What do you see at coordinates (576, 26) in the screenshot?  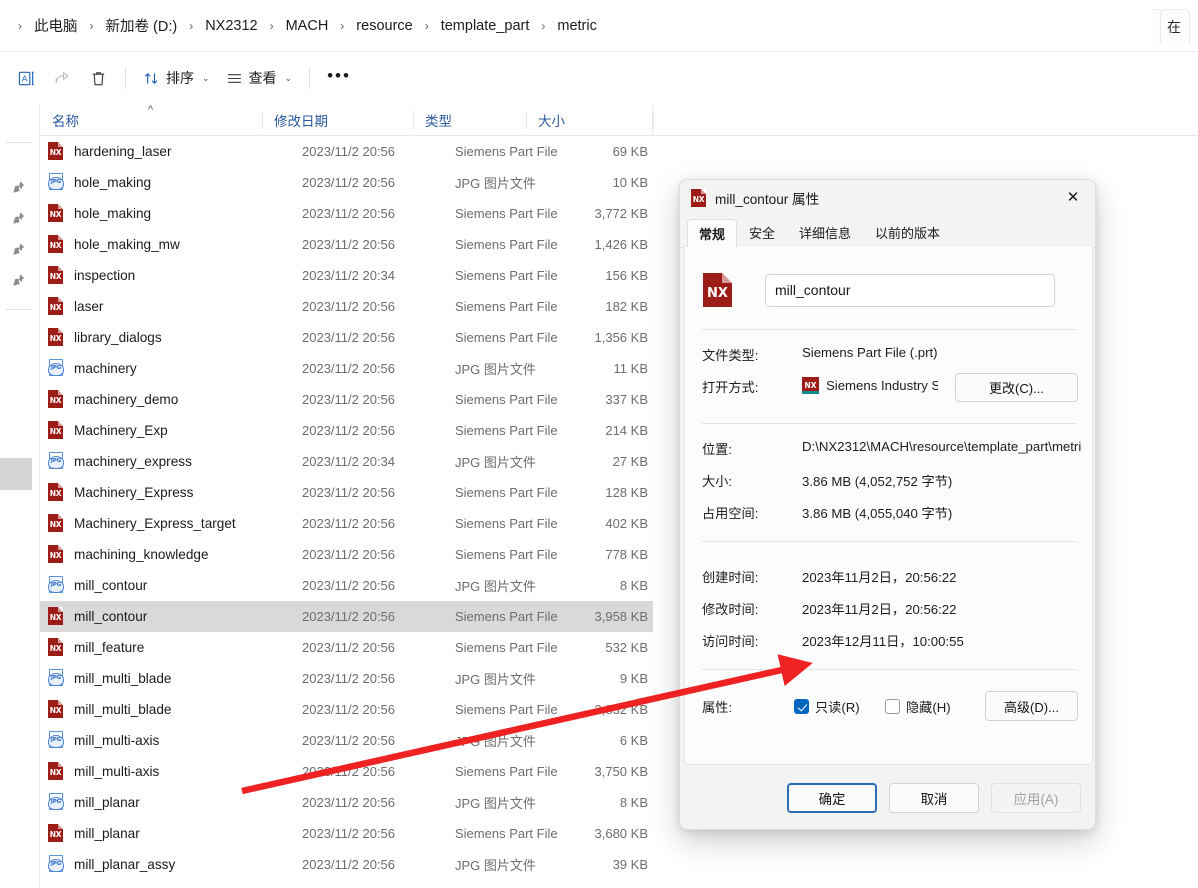 I see `breadcrumb-item-6: metric` at bounding box center [576, 26].